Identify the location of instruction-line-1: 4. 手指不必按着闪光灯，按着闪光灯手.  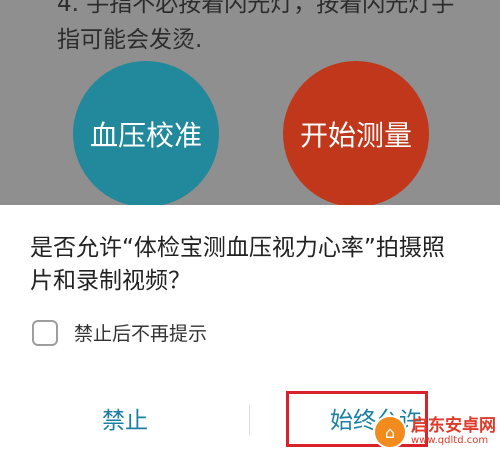
(256, 8).